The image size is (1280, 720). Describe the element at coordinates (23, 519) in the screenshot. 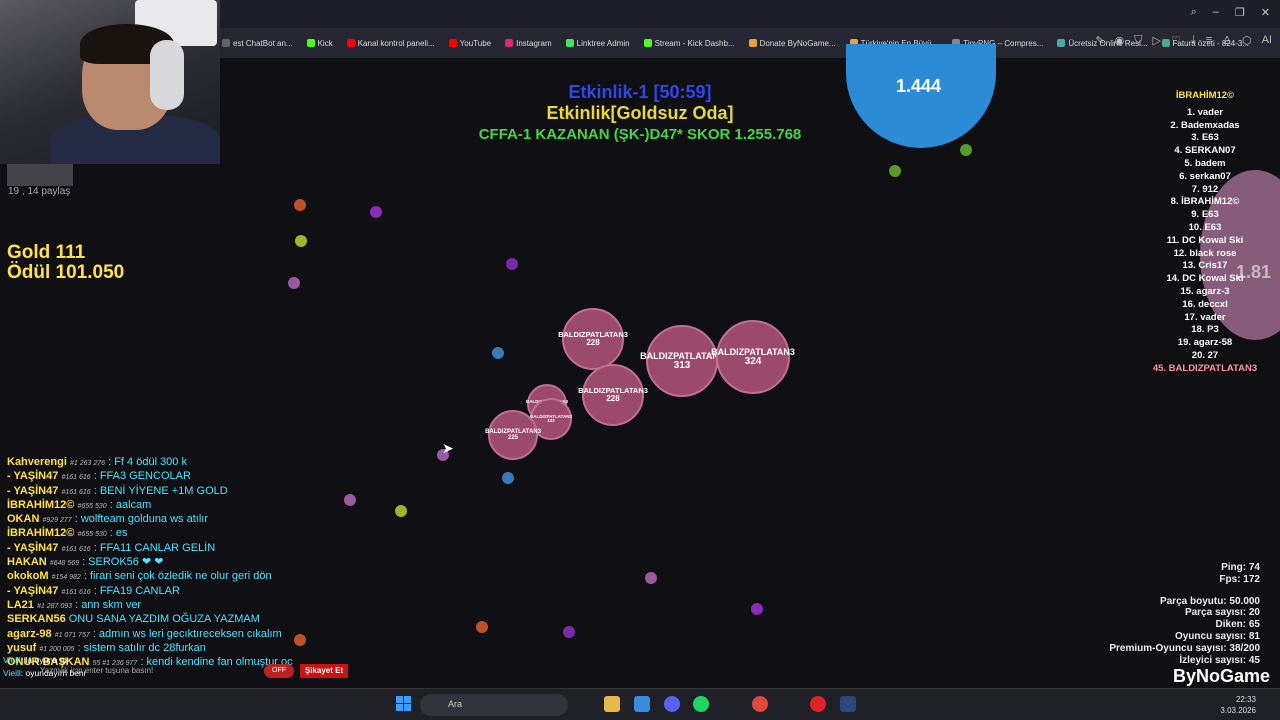

I see `chat-username: OKAN` at that location.